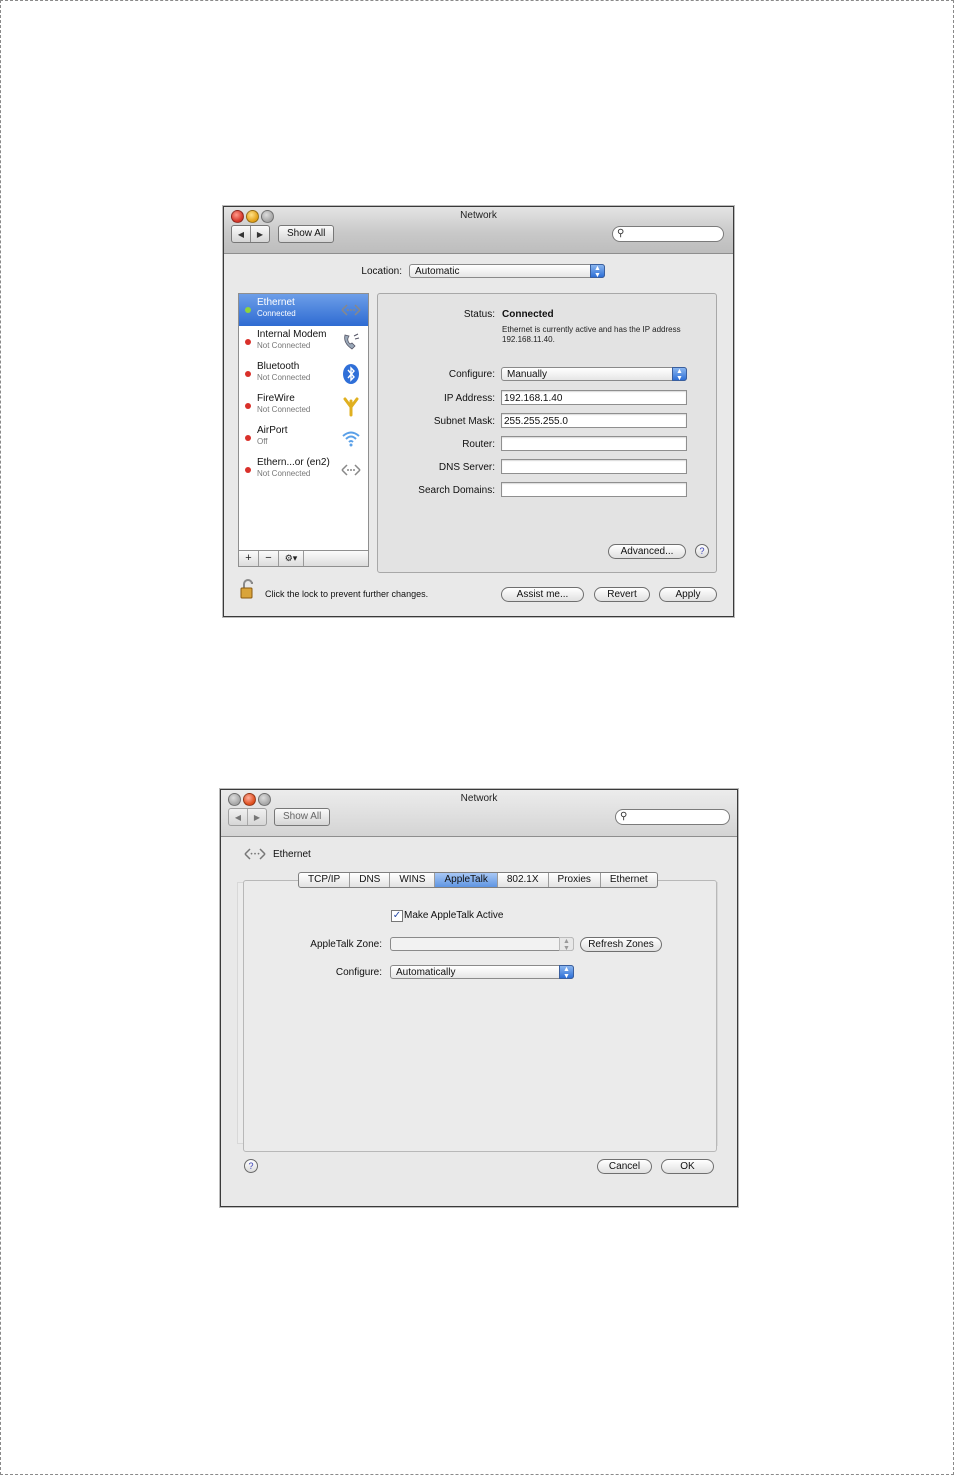 Image resolution: width=954 pixels, height=1475 pixels. What do you see at coordinates (249, 558) in the screenshot?
I see `add-service-button: +` at bounding box center [249, 558].